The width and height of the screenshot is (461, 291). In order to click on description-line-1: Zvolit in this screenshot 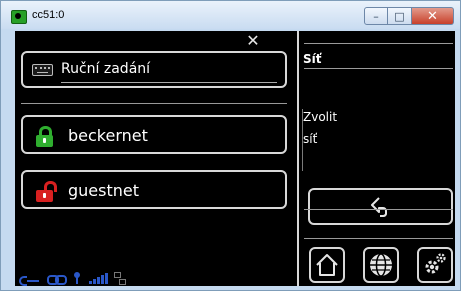, I will do `click(320, 117)`.